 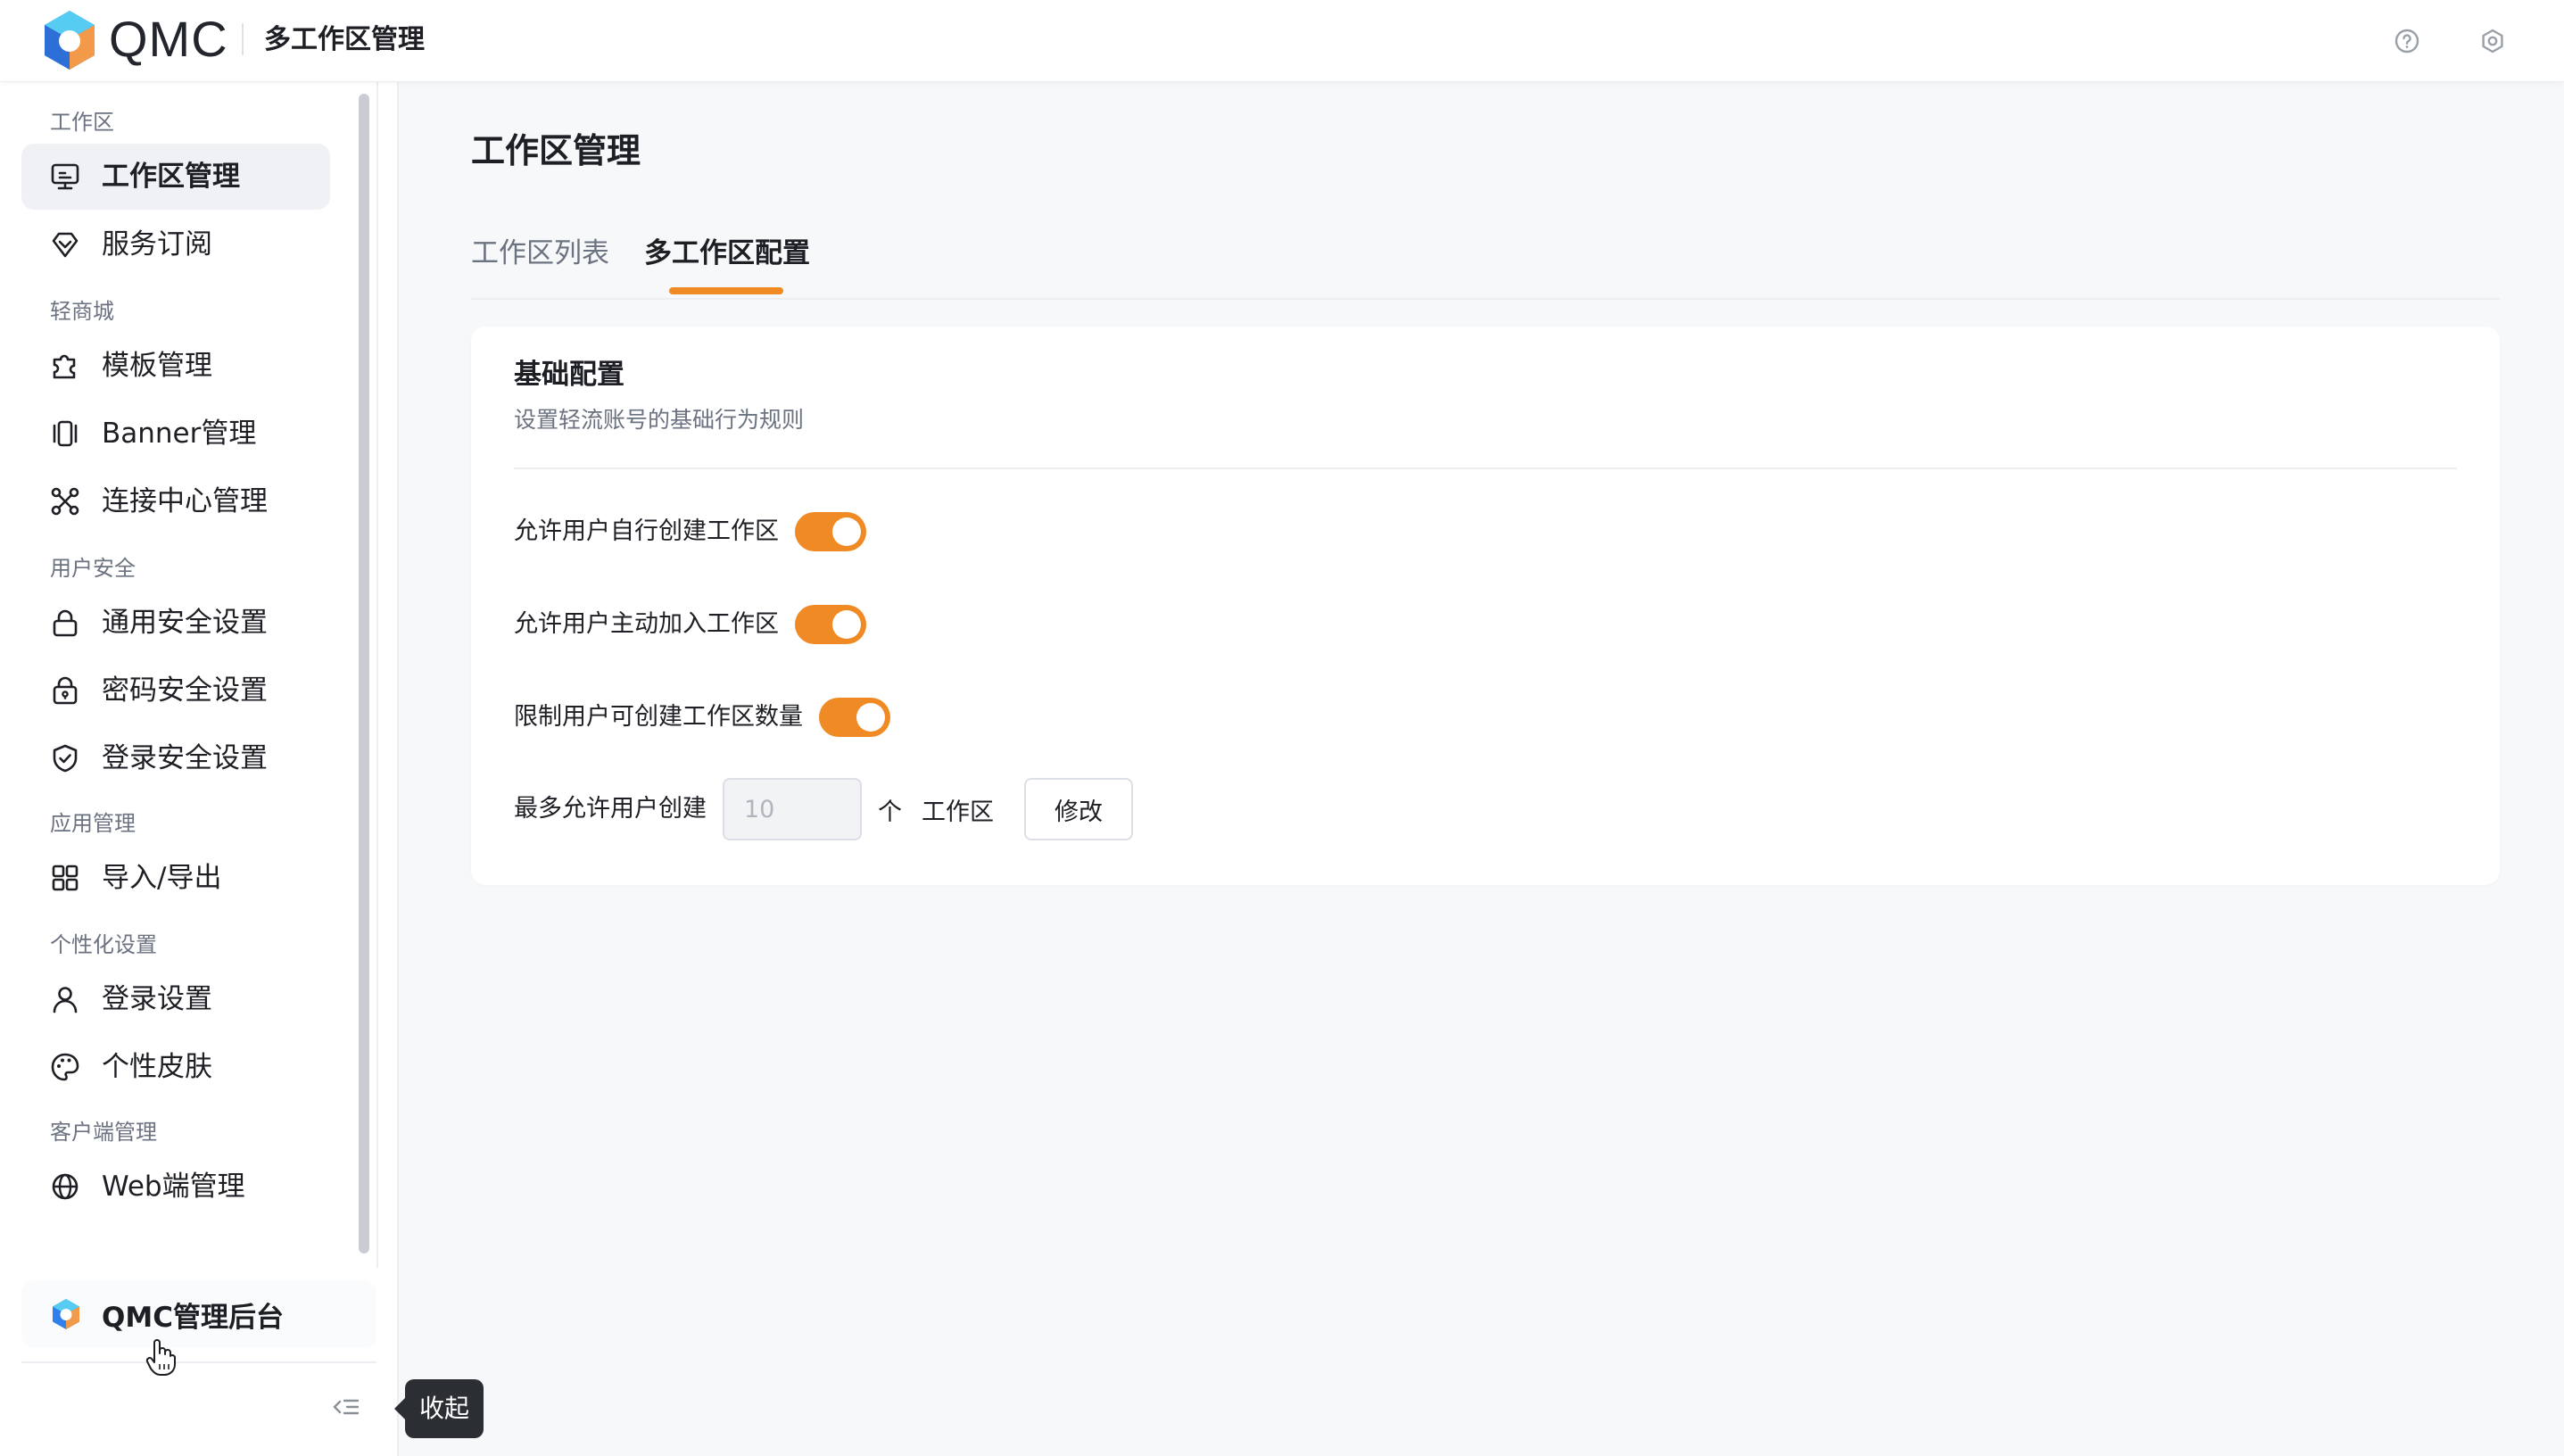 I want to click on sidebar-item-label: 个性皮肤, so click(x=157, y=1067).